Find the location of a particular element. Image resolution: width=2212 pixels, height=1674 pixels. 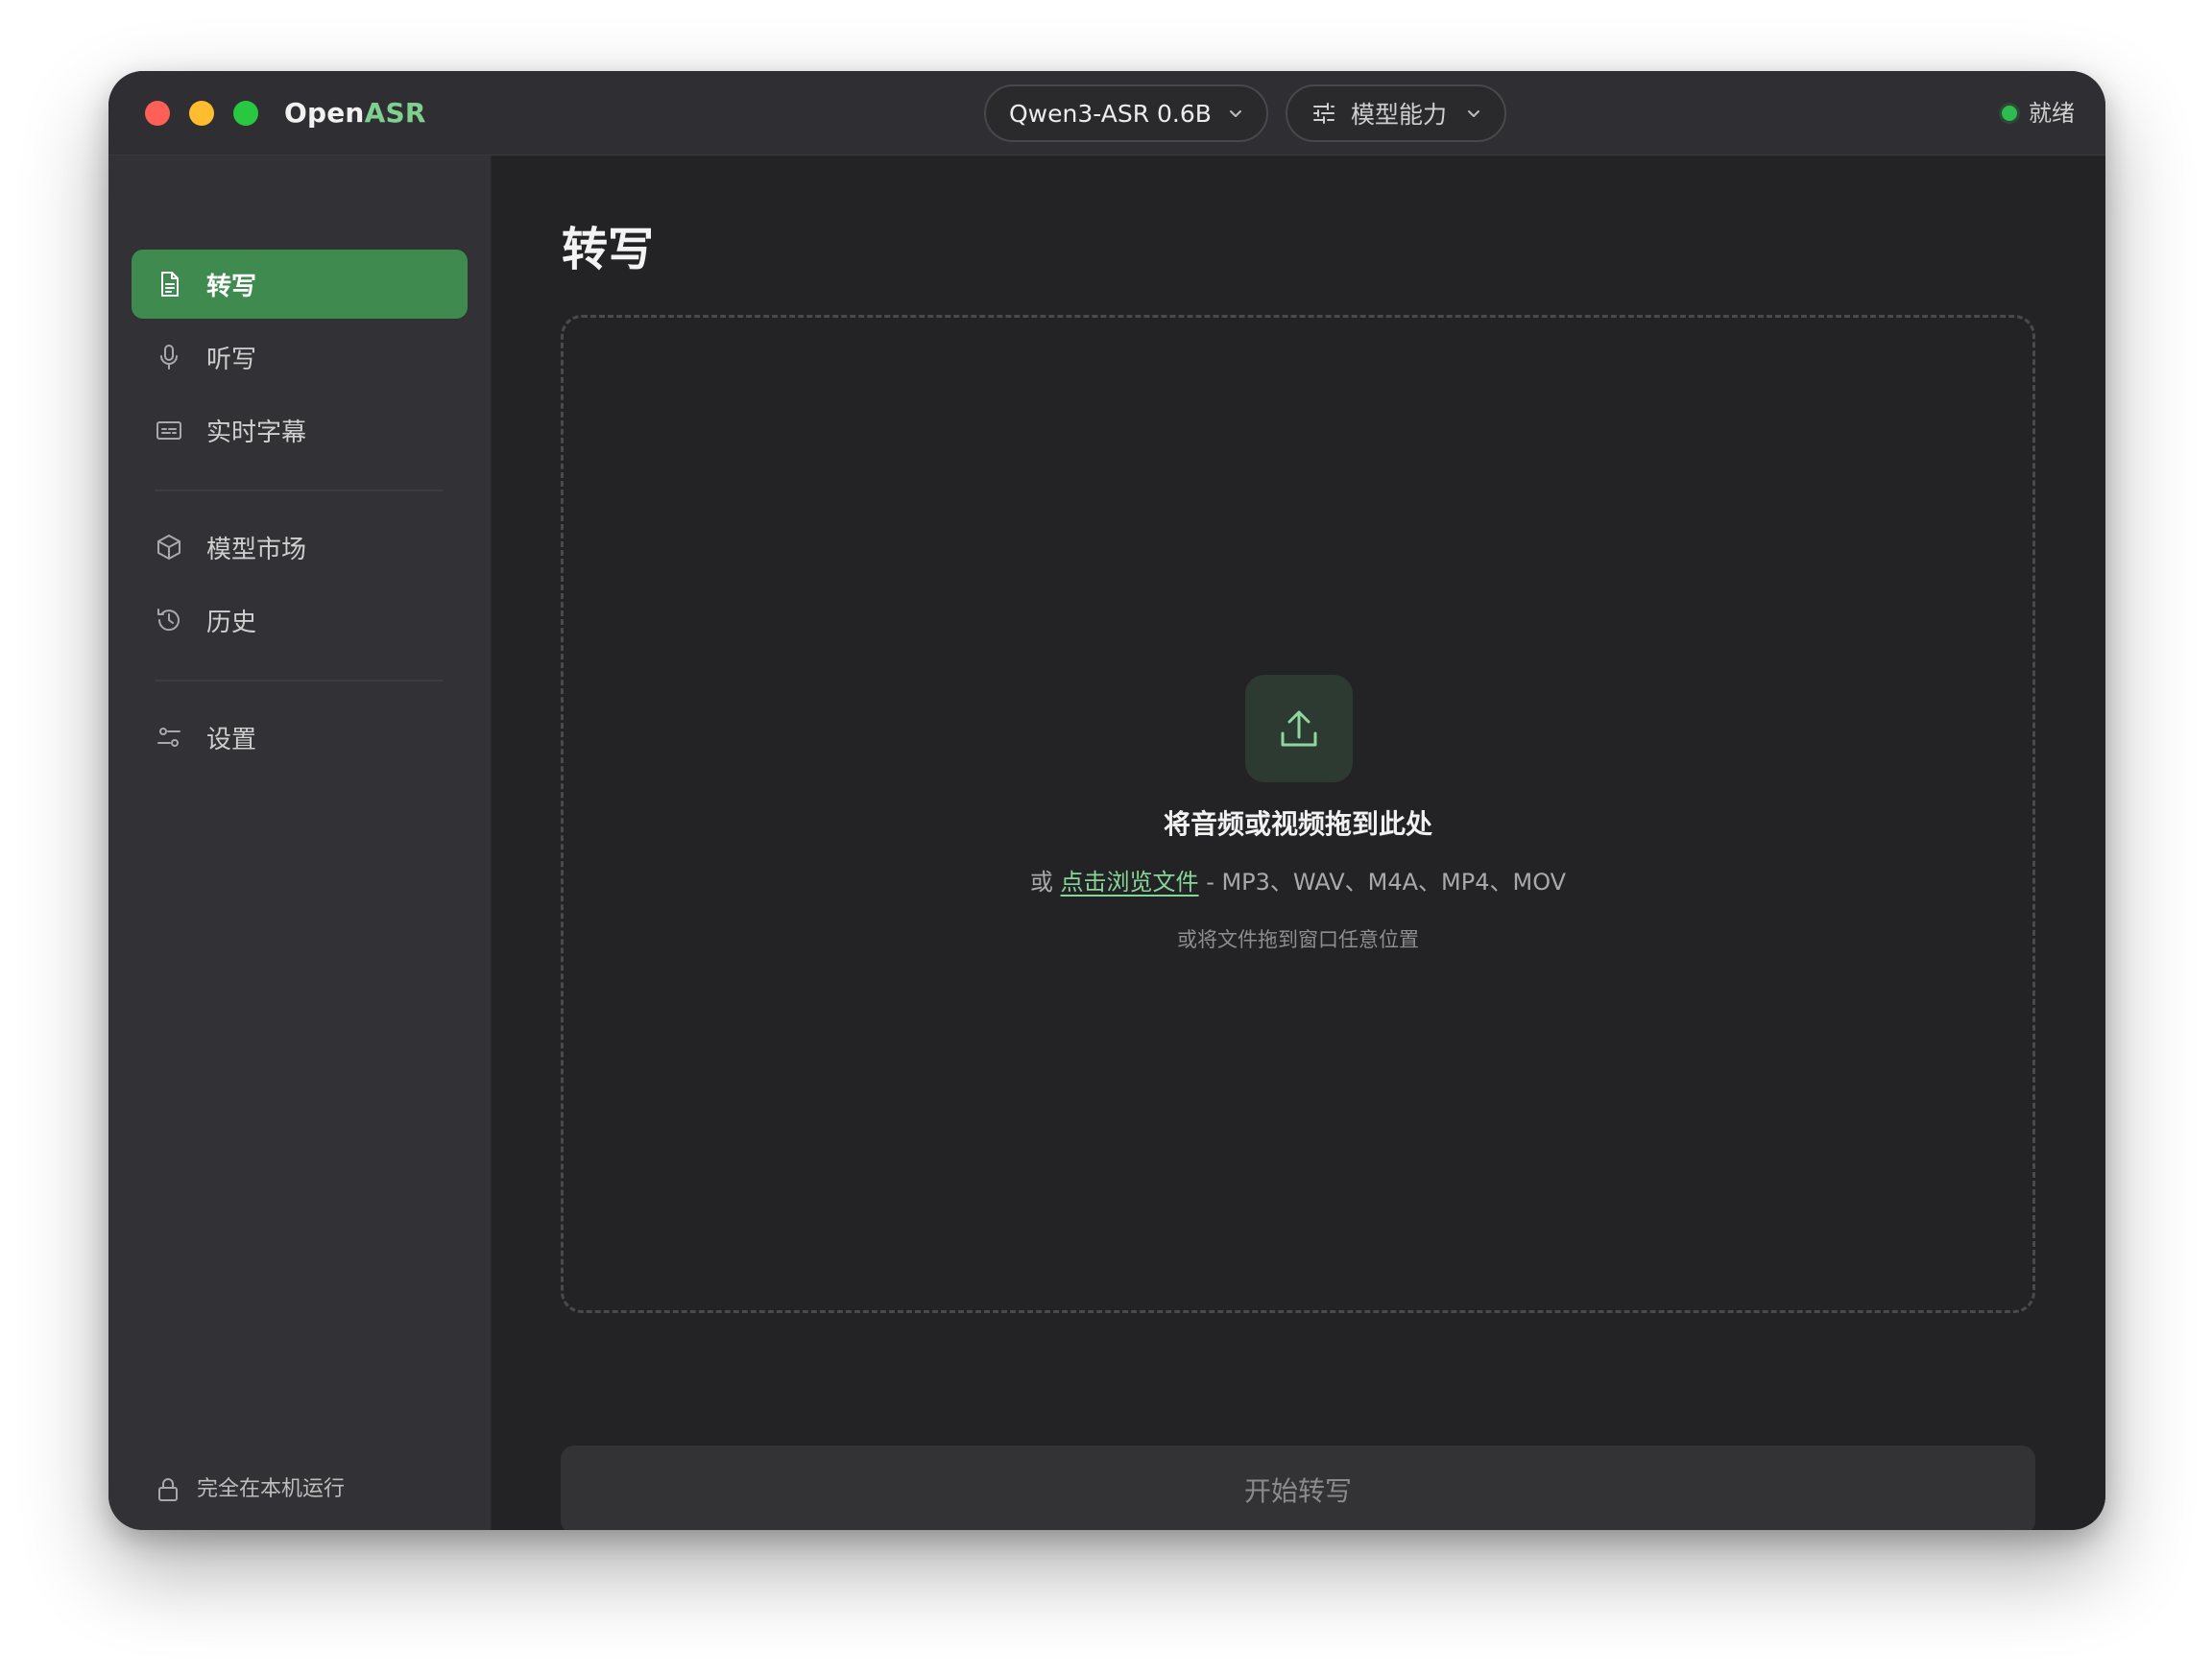

dropzone-subtitle: 或 点击浏览文件 - MP3、WAV、M4A、MP4、MOV is located at coordinates (1298, 882).